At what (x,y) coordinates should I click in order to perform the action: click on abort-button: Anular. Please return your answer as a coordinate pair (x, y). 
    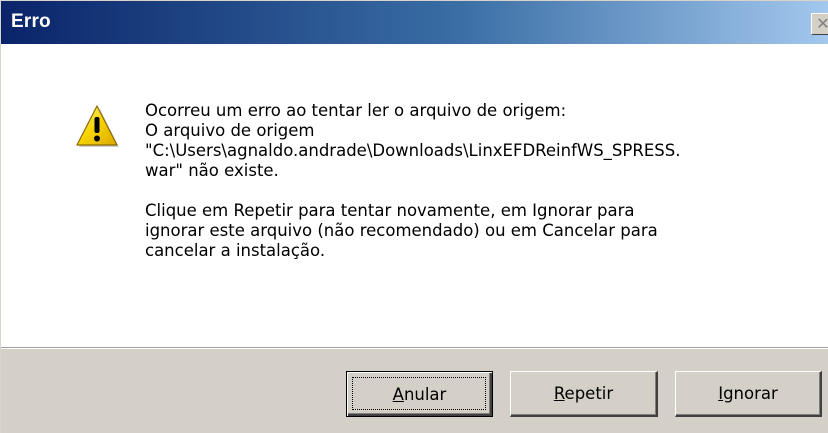
    Looking at the image, I should click on (419, 394).